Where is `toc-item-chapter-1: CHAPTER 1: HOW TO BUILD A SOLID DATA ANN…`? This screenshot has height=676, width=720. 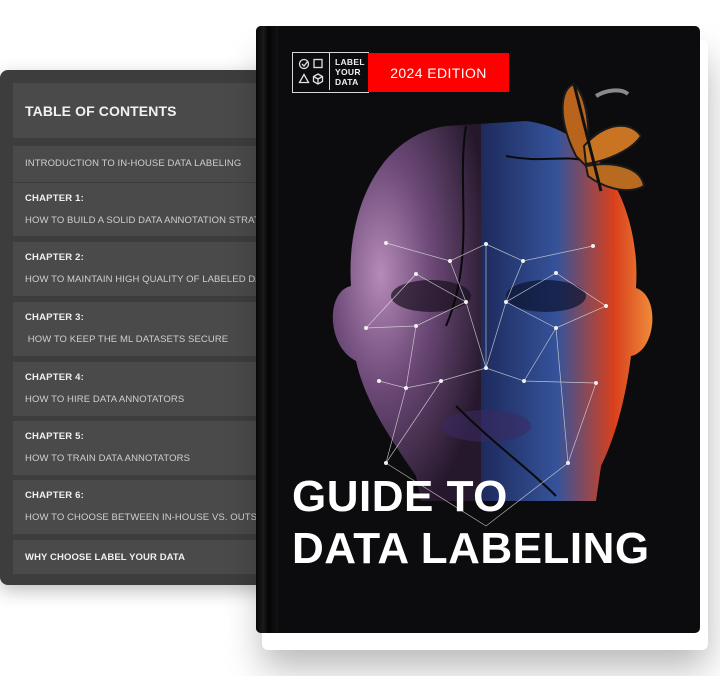
toc-item-chapter-1: CHAPTER 1: HOW TO BUILD A SOLID DATA ANN… is located at coordinates (138, 209).